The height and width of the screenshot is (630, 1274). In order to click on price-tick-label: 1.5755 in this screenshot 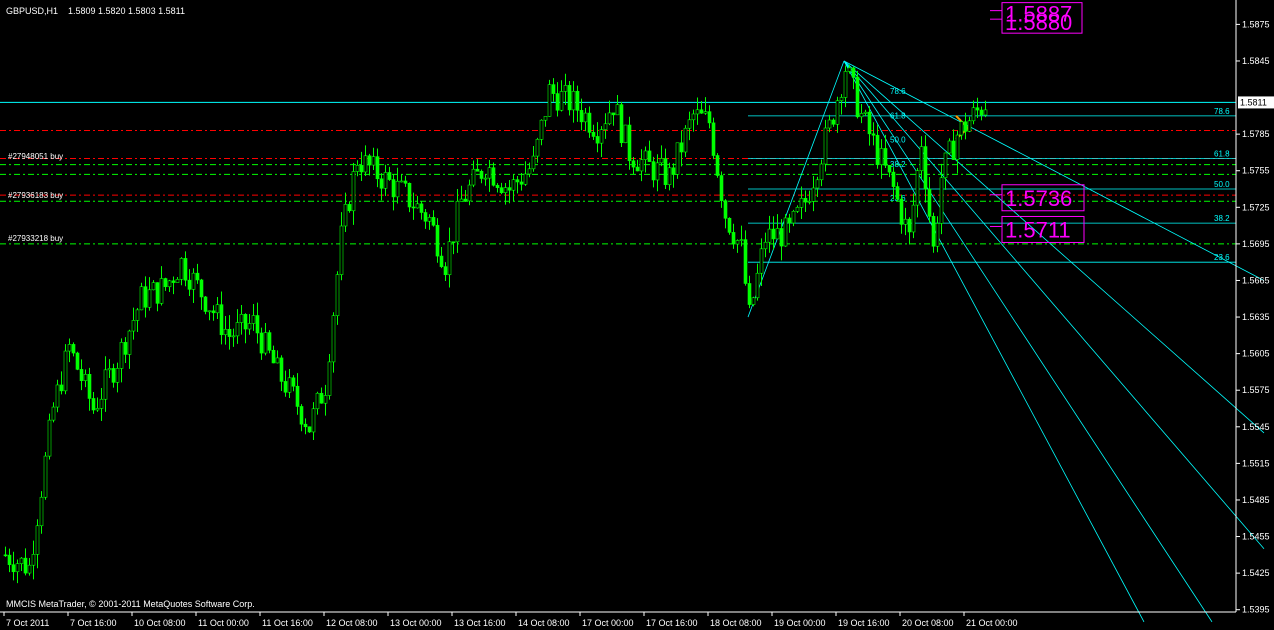, I will do `click(1256, 171)`.